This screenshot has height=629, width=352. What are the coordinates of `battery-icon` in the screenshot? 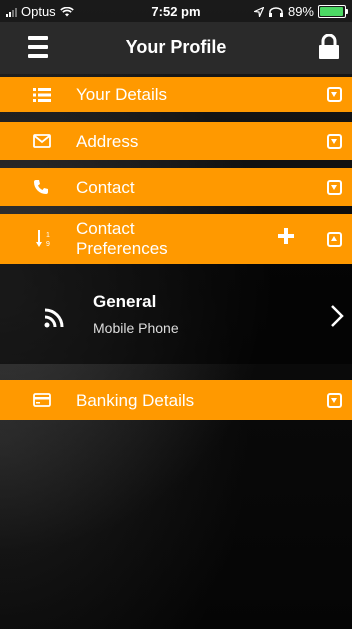 It's located at (333, 11).